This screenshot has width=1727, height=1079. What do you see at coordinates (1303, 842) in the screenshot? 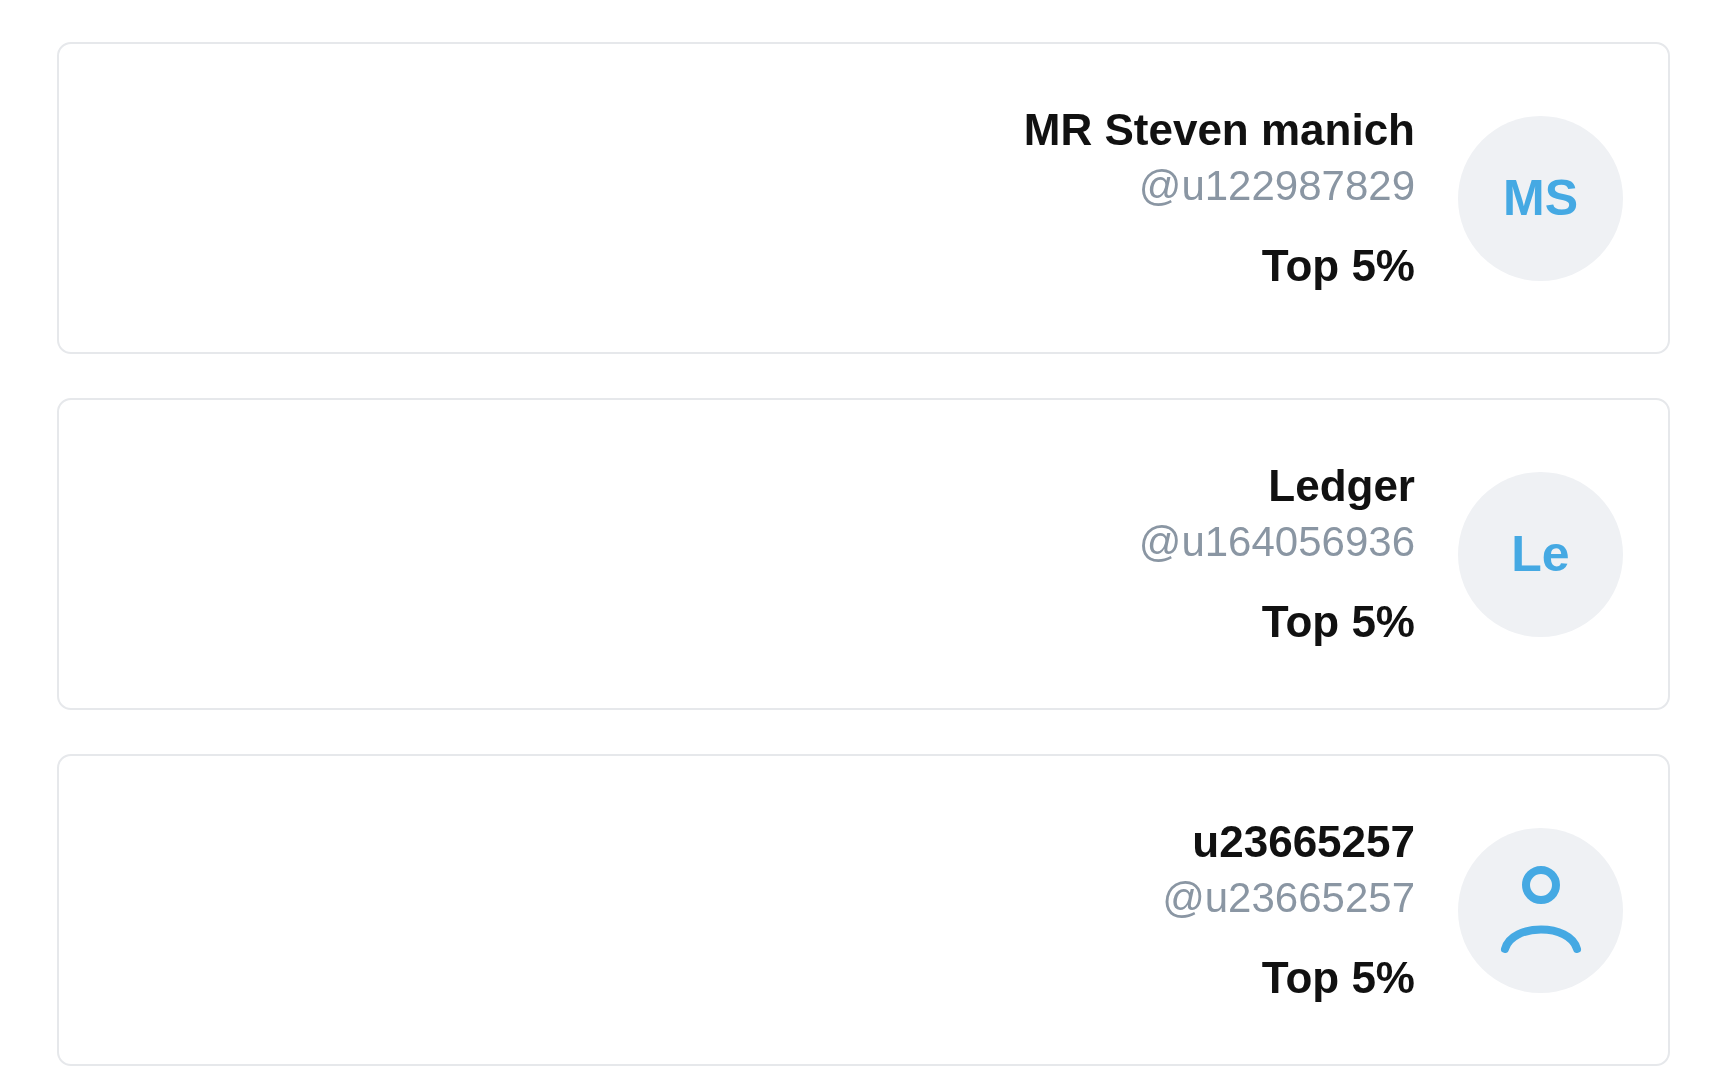
I see `user-name: u23665257` at bounding box center [1303, 842].